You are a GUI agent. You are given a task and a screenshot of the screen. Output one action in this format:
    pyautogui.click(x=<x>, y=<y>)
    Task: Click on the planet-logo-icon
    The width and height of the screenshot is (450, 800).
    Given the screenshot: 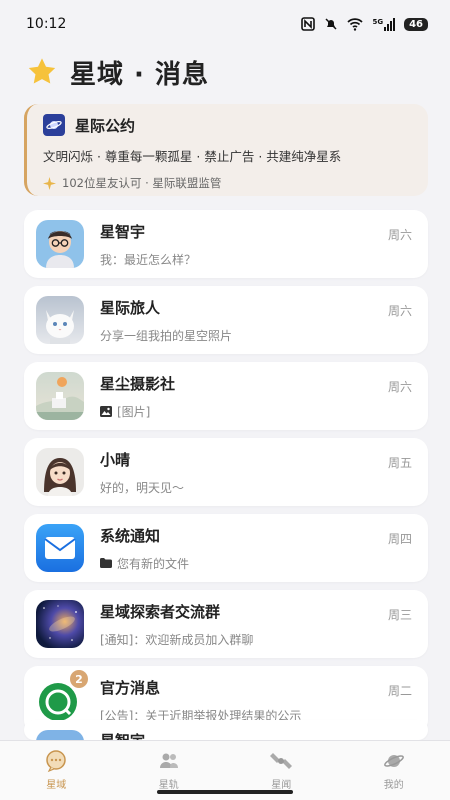 What is the action you would take?
    pyautogui.click(x=54, y=125)
    